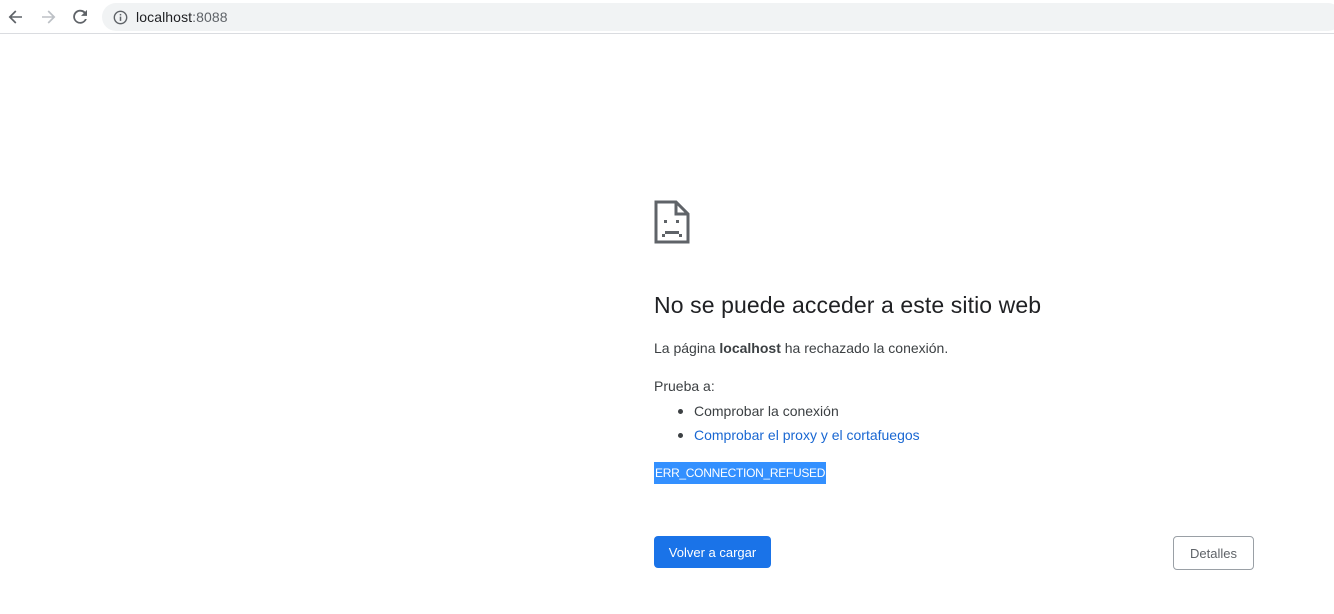 Image resolution: width=1334 pixels, height=614 pixels. Describe the element at coordinates (848, 305) in the screenshot. I see `page-title: No se puede acceder a este sitio web` at that location.